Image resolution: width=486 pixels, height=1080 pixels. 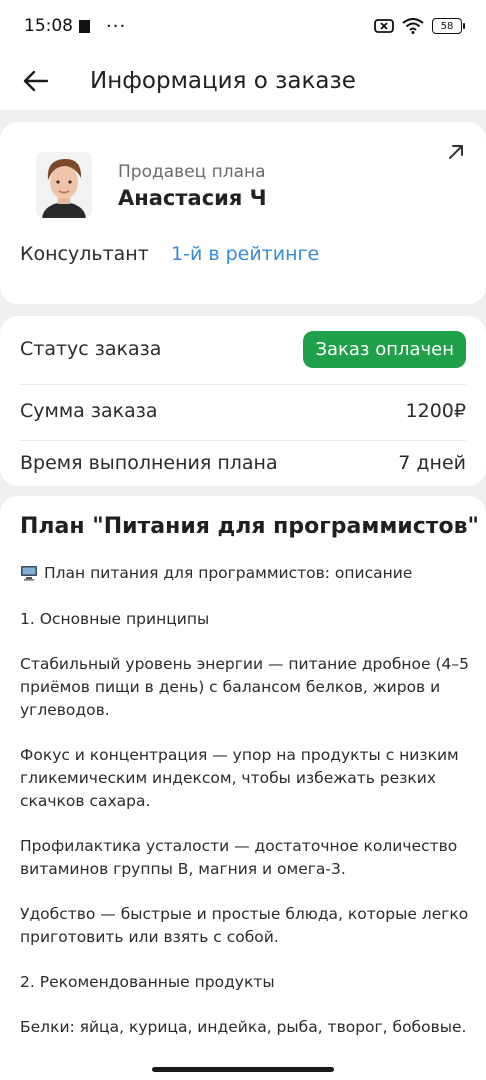 What do you see at coordinates (223, 81) in the screenshot?
I see `page-title: Информация о заказе` at bounding box center [223, 81].